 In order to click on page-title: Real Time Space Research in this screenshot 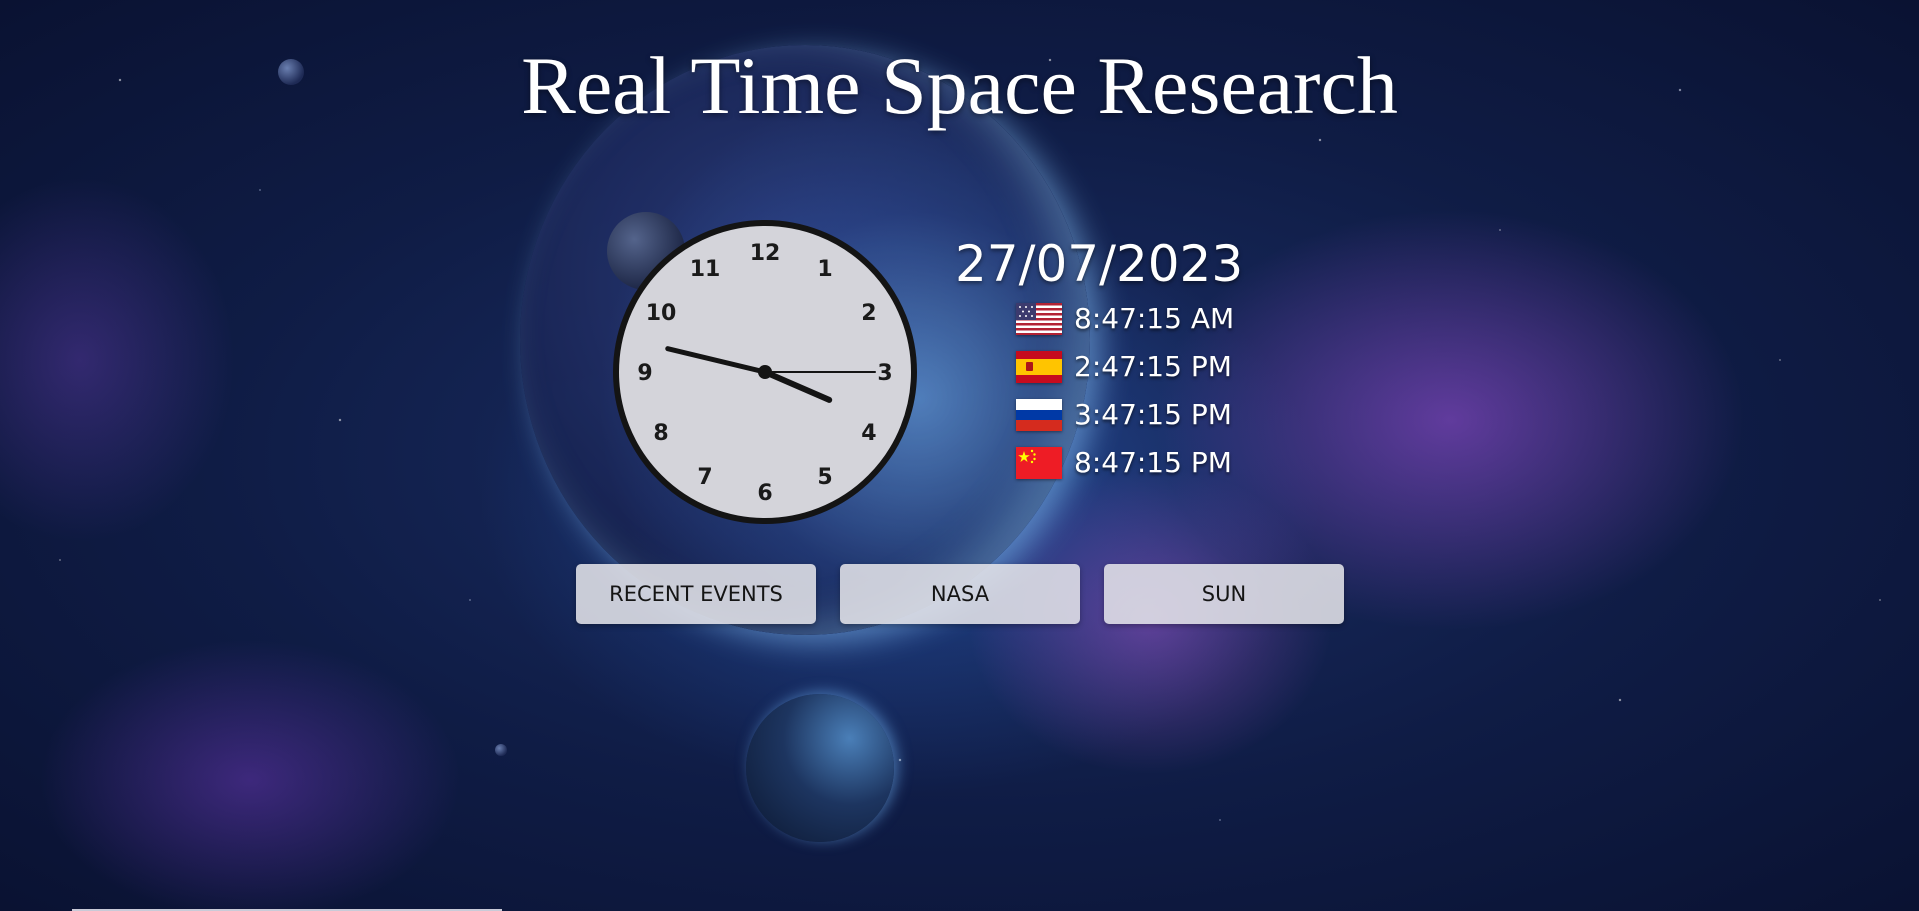, I will do `click(959, 85)`.